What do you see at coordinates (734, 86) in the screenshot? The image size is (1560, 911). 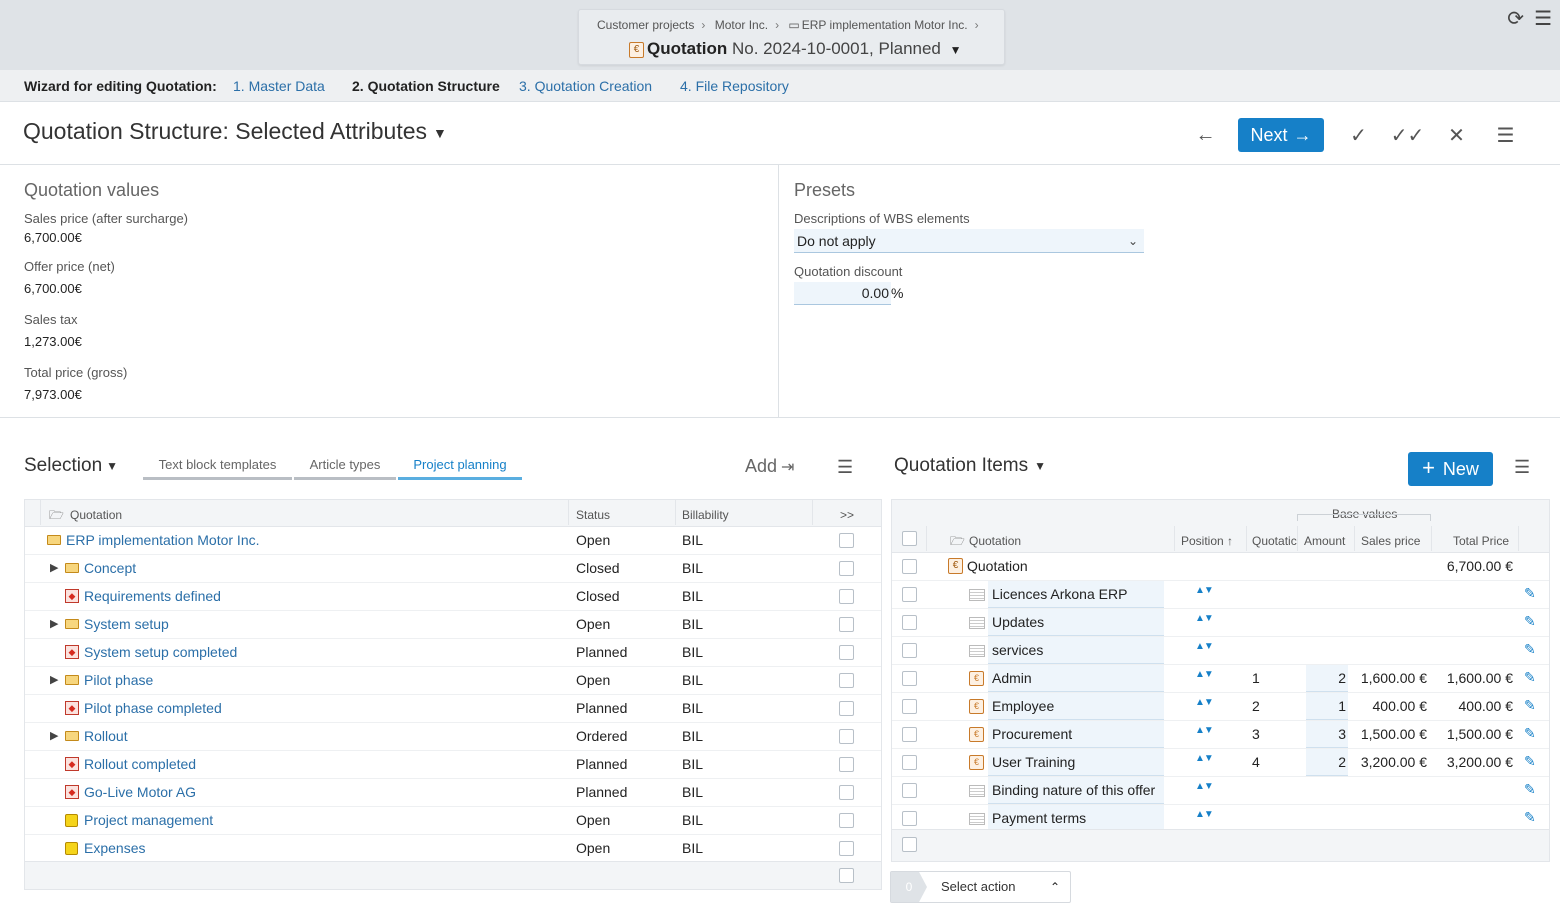 I see `wizard-step-file-repository: 4. File Repository` at bounding box center [734, 86].